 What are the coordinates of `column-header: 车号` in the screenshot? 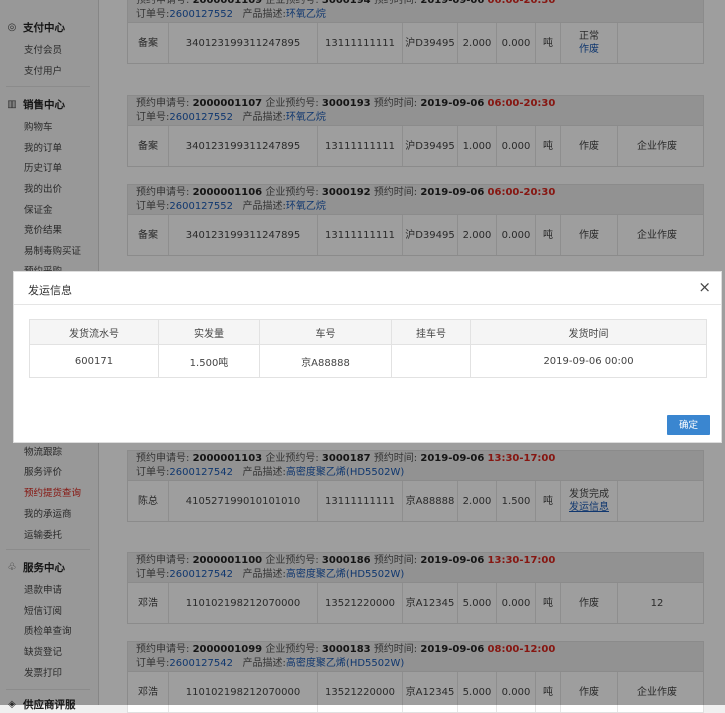 It's located at (325, 332).